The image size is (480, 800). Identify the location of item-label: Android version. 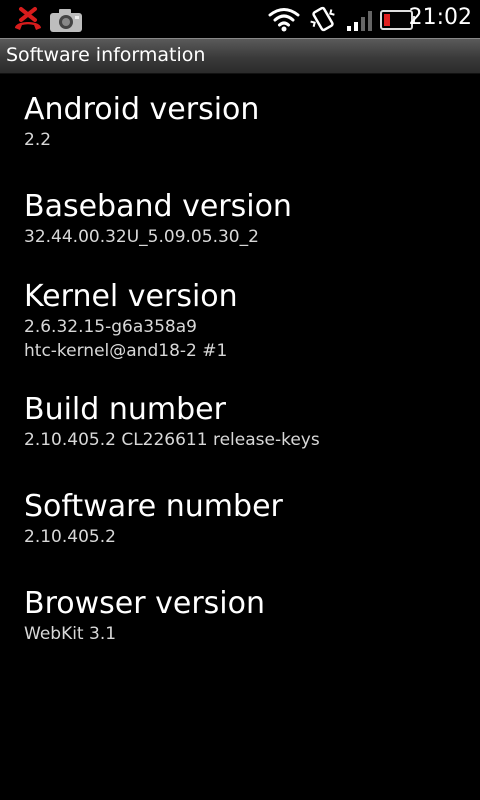
(142, 109).